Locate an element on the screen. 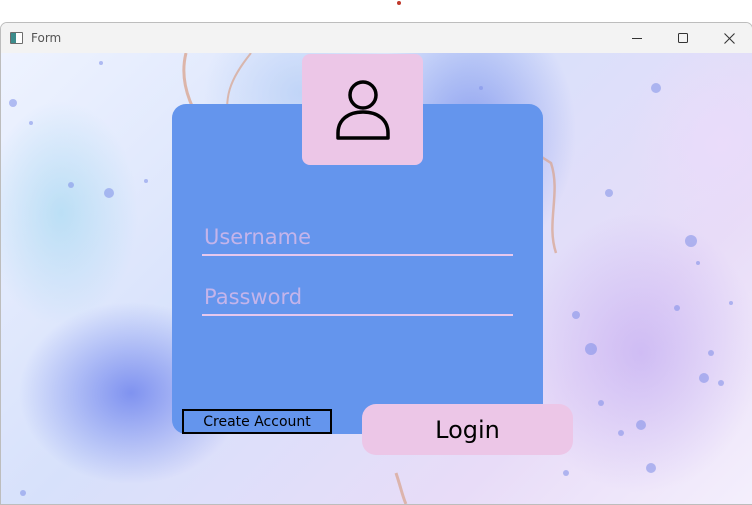 This screenshot has width=752, height=505. login-button: Login is located at coordinates (467, 429).